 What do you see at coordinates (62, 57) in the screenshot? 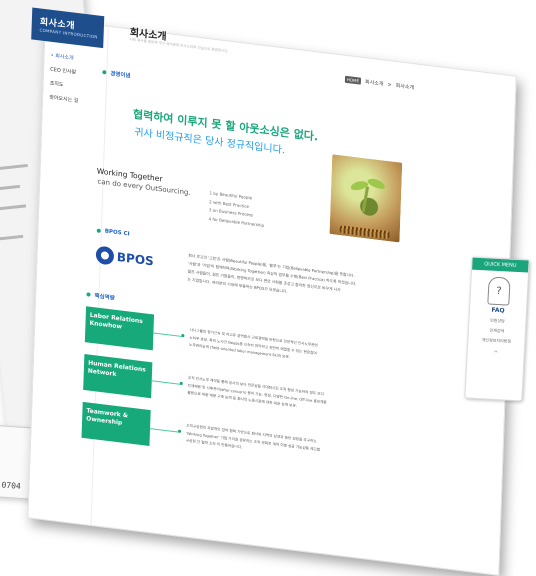
I see `sidebar-item-company-intro: • 회사소개` at bounding box center [62, 57].